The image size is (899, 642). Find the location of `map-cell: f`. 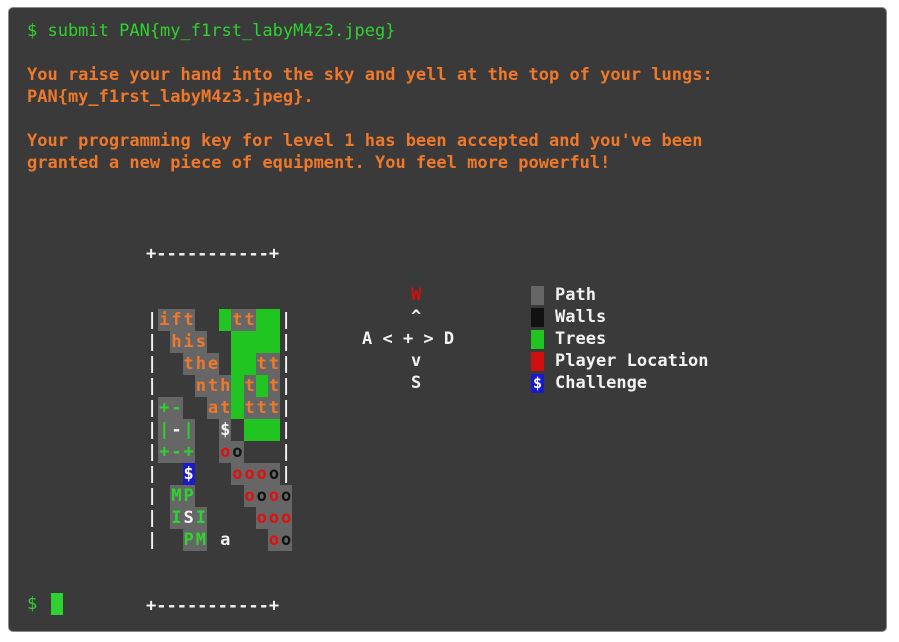

map-cell: f is located at coordinates (176, 320).